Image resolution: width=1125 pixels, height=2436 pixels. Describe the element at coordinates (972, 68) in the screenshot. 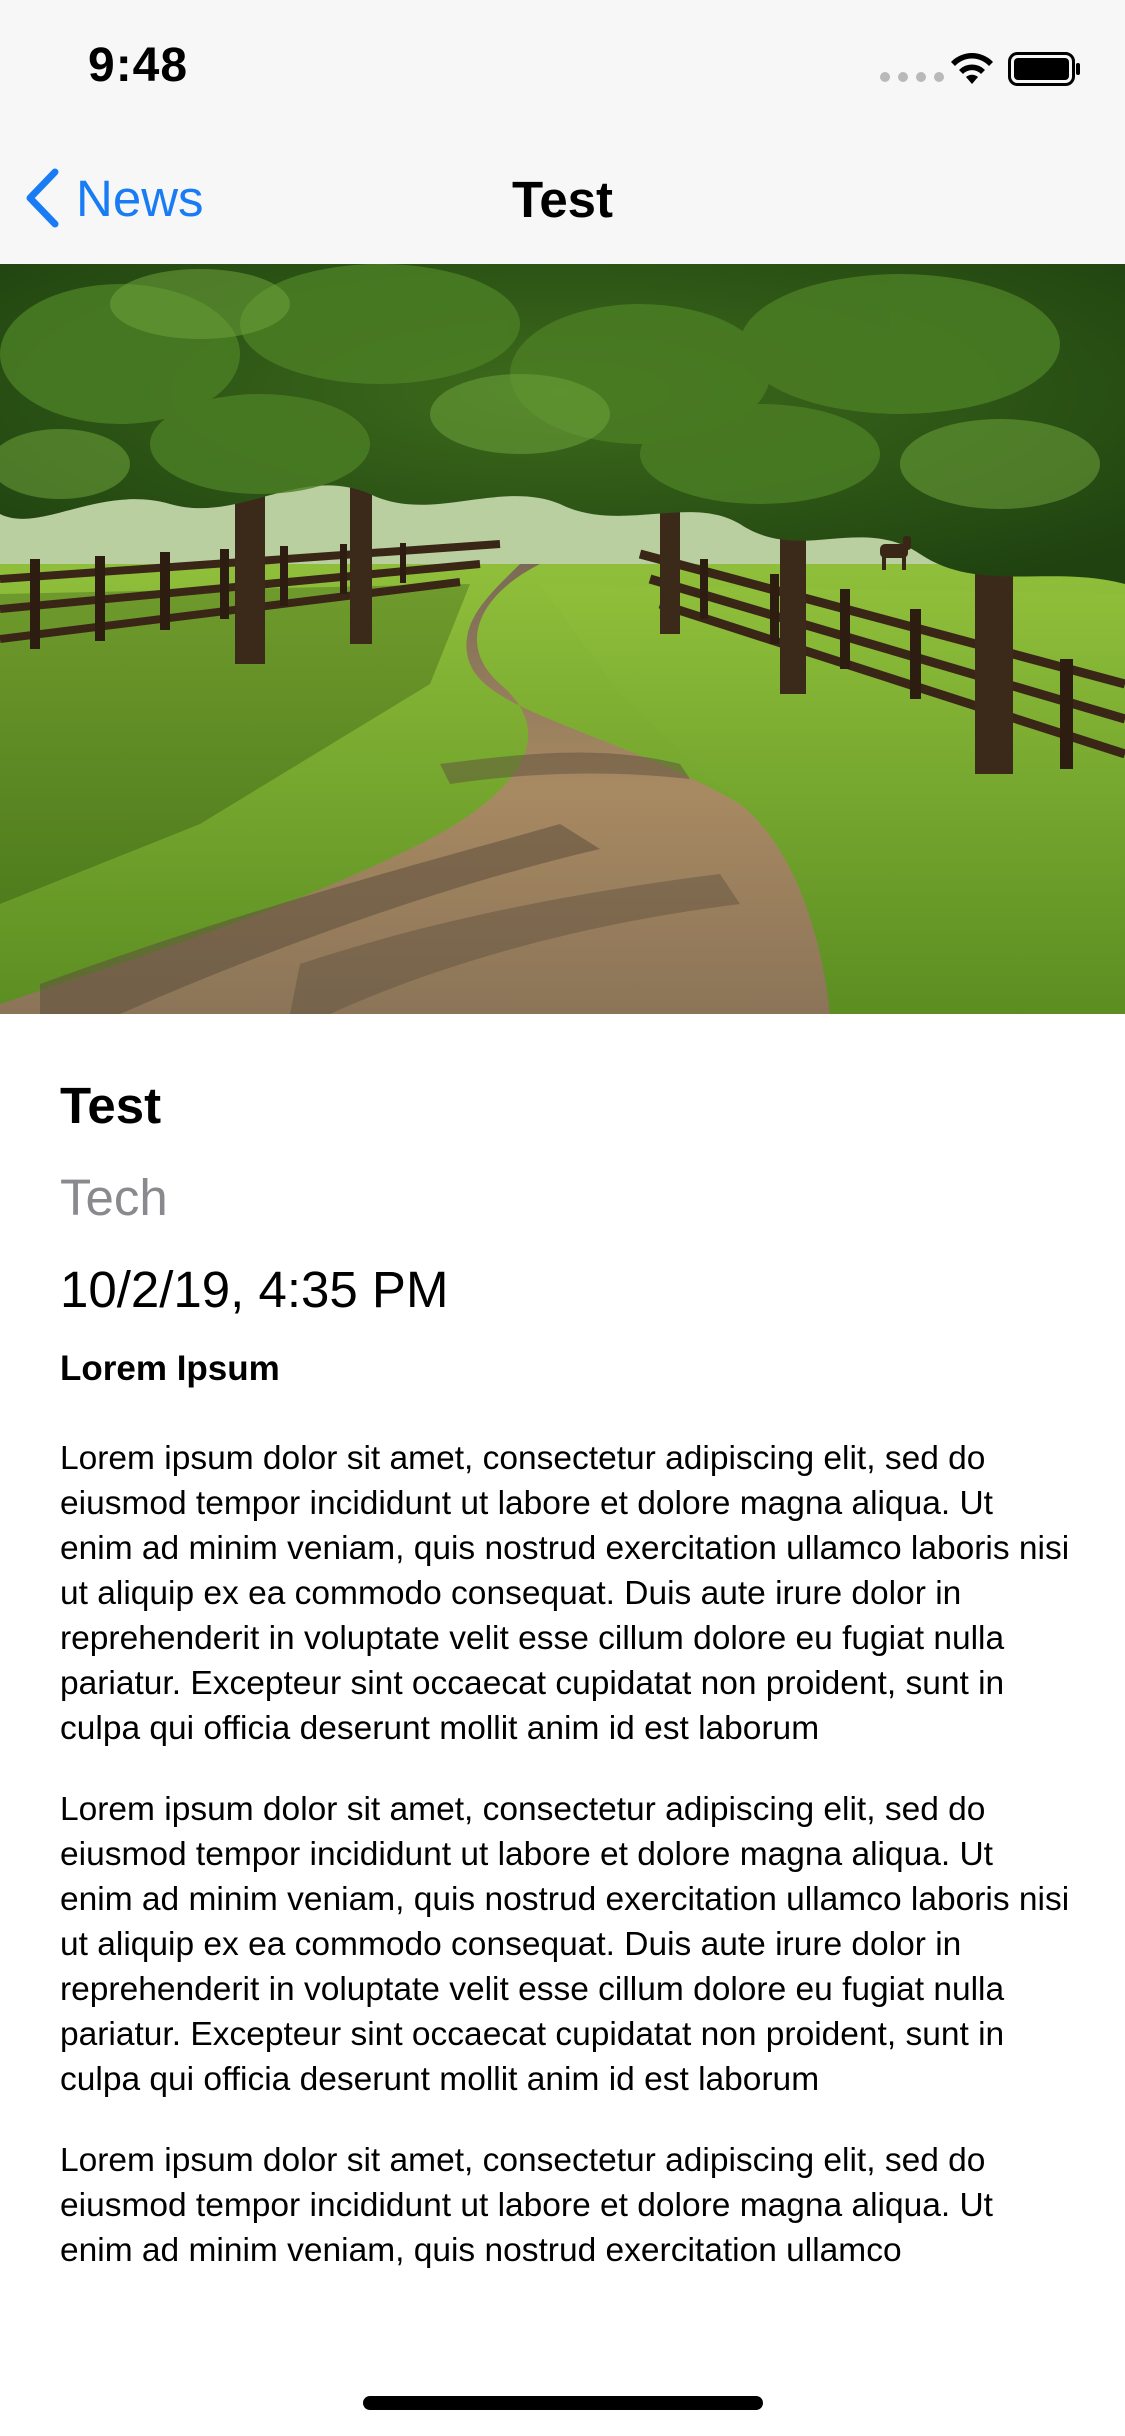

I see `wifi-icon` at that location.